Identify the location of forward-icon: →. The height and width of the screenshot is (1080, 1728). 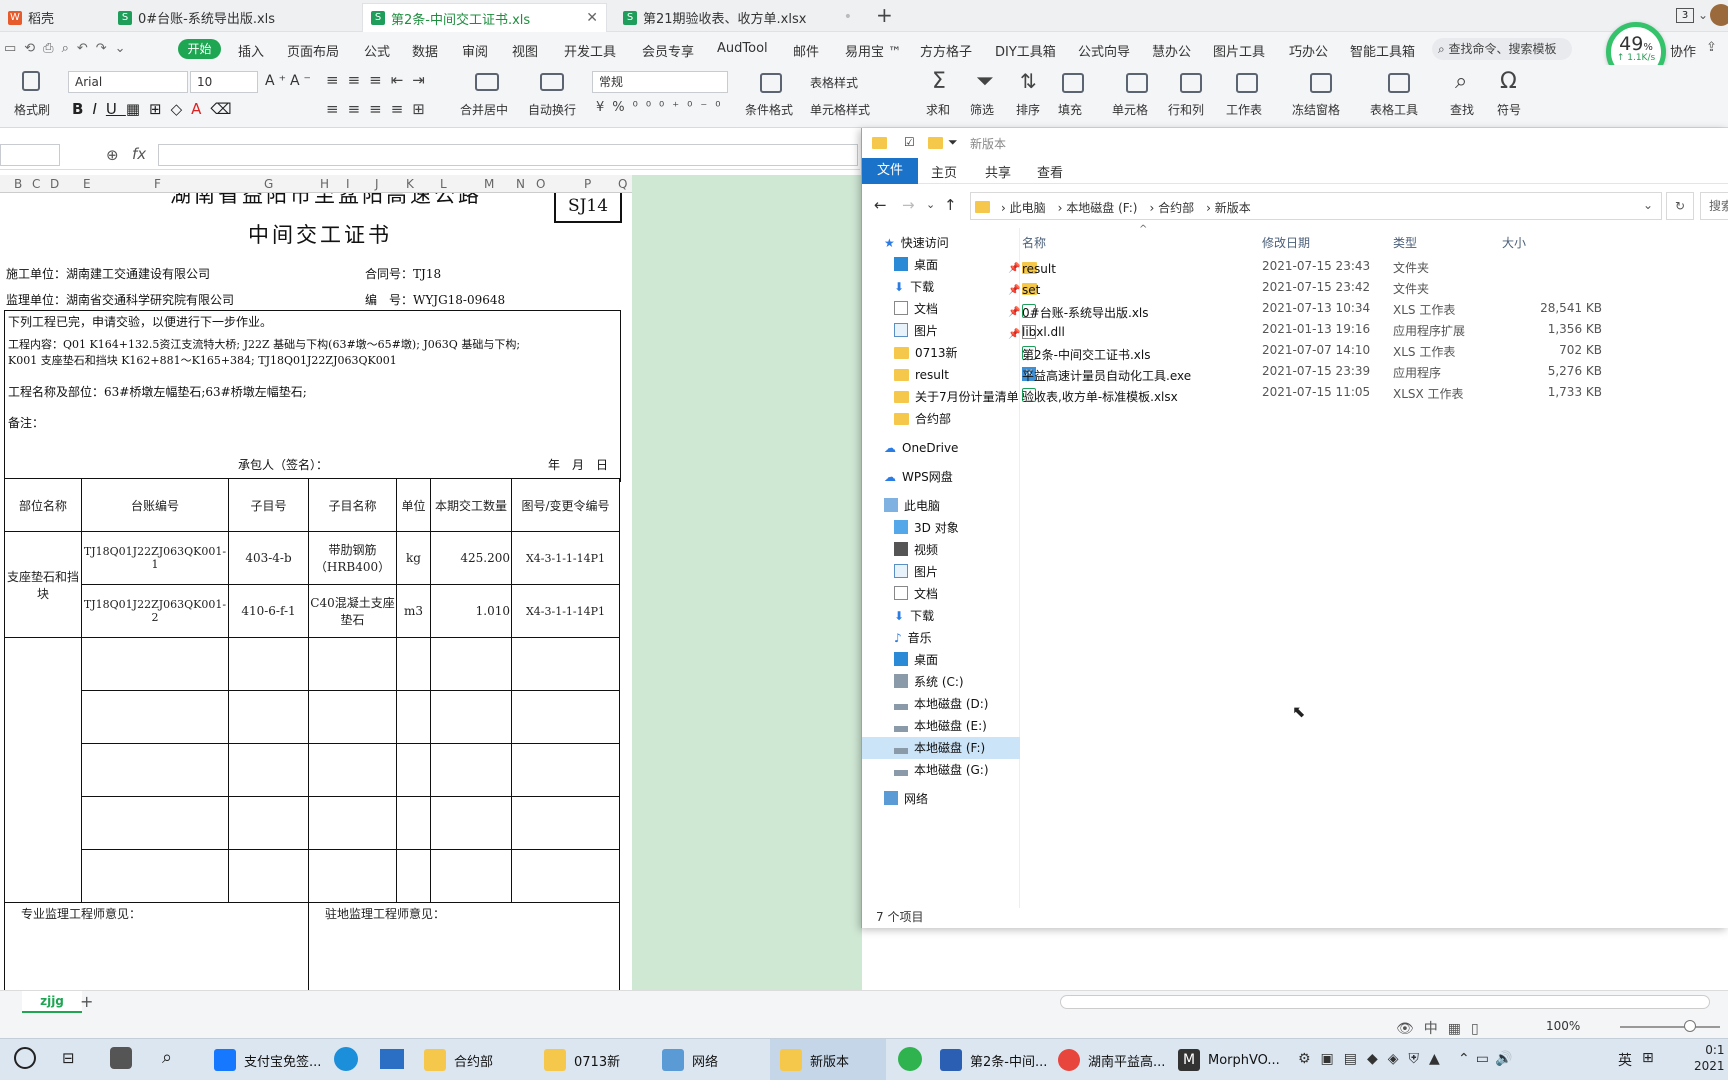
(908, 205).